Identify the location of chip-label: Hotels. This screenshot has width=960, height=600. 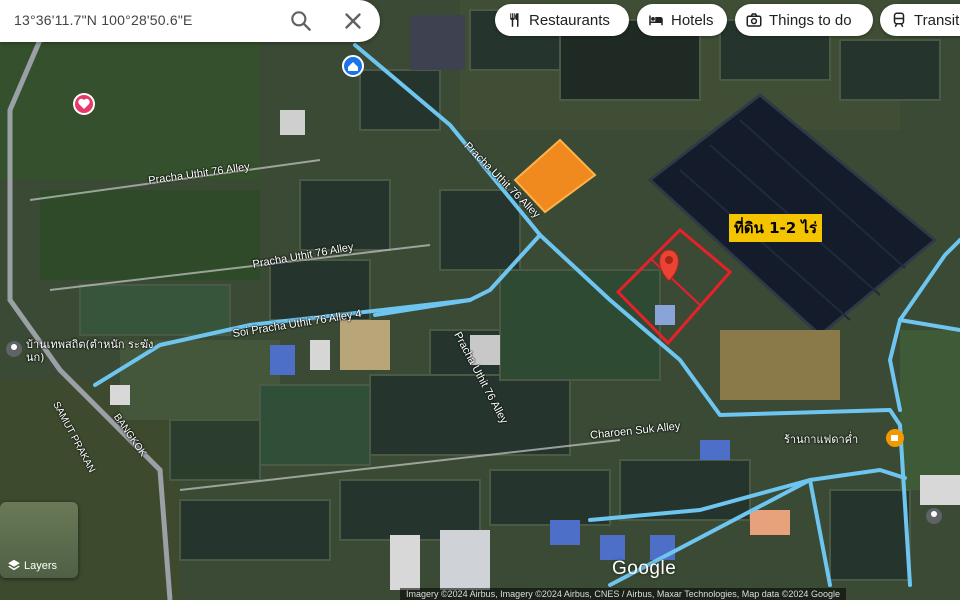
(692, 20).